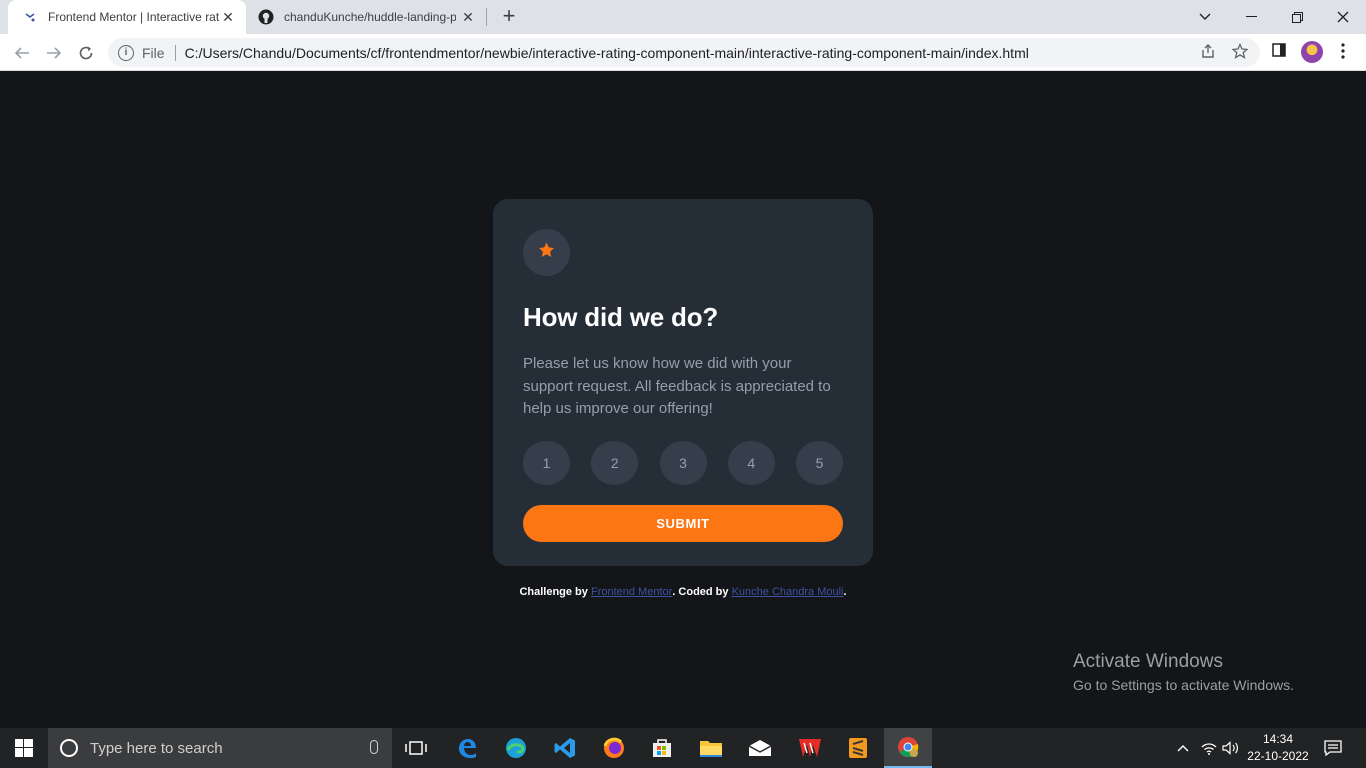 This screenshot has width=1366, height=768. What do you see at coordinates (683, 523) in the screenshot?
I see `submit-button: SUBMIT` at bounding box center [683, 523].